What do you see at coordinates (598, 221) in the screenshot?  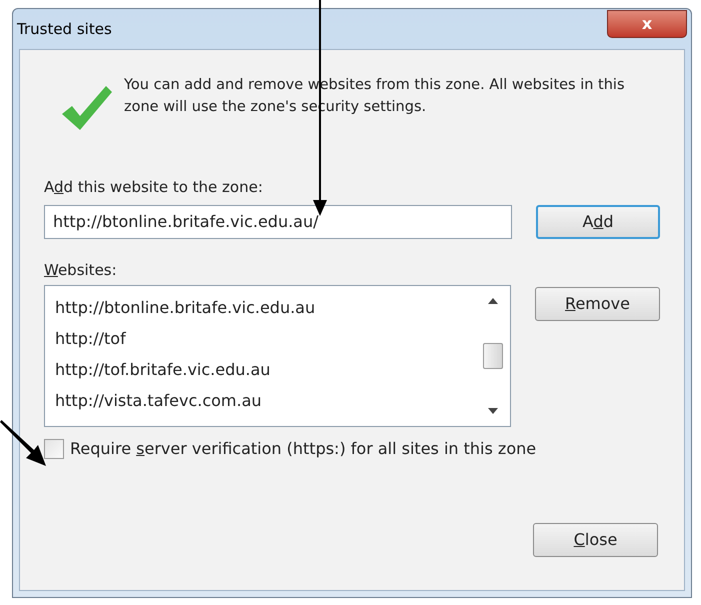 I see `add-button: Add` at bounding box center [598, 221].